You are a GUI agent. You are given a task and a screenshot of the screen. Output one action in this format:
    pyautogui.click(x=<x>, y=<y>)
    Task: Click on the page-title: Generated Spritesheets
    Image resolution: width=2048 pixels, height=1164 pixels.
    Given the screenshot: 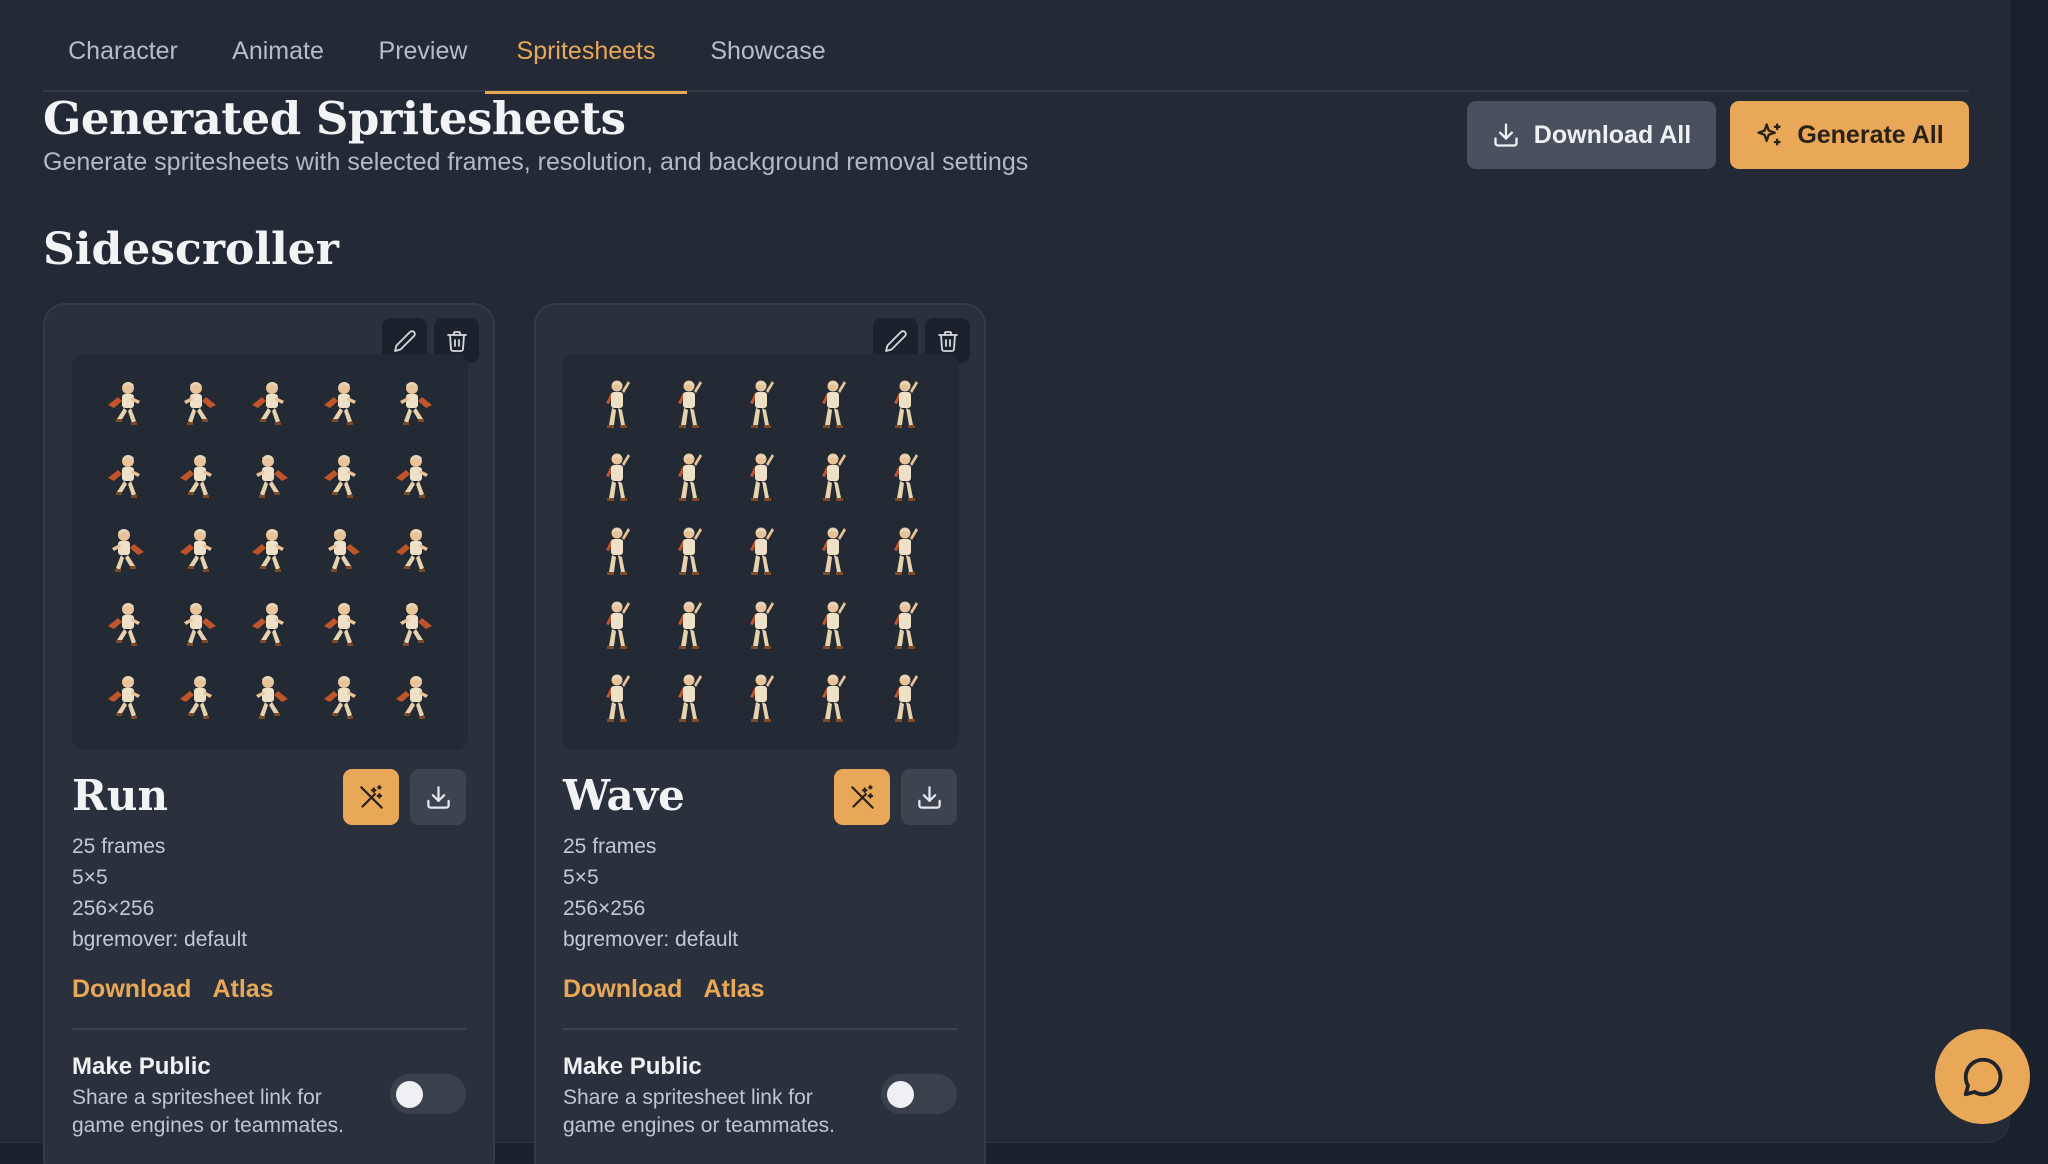 What is the action you would take?
    pyautogui.click(x=334, y=118)
    